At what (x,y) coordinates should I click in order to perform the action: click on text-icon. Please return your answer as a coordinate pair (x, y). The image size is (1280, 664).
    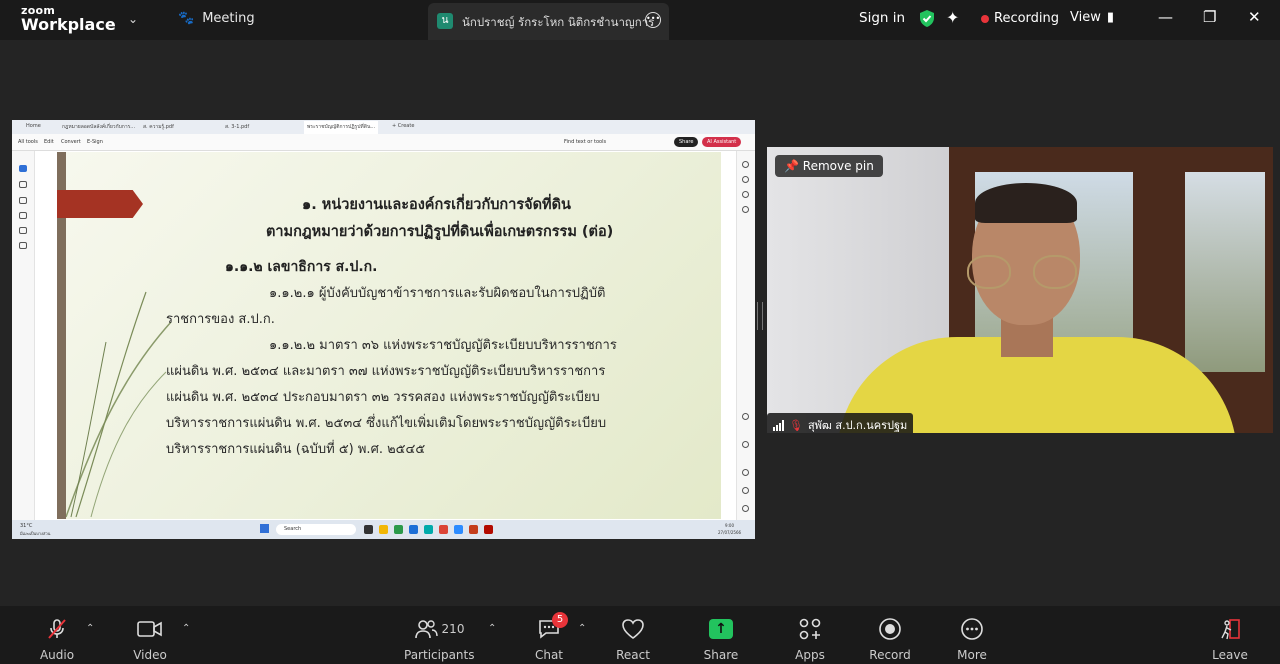
    Looking at the image, I should click on (23, 230).